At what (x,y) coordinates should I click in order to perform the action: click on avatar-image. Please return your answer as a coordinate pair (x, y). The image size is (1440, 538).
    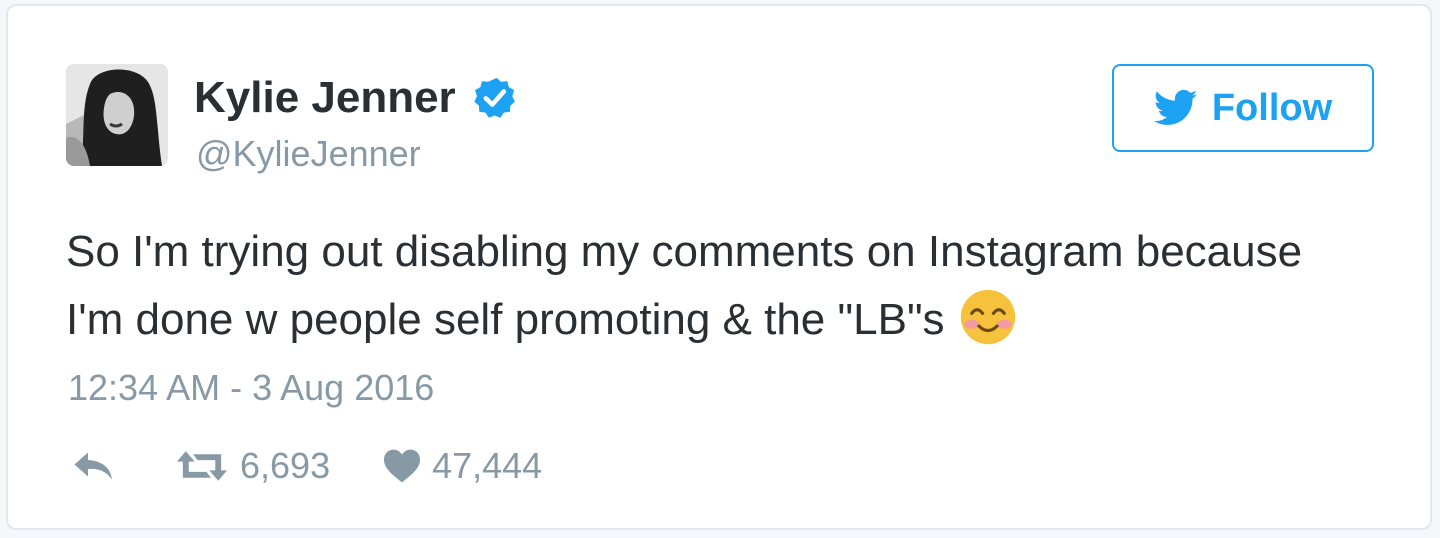
    Looking at the image, I should click on (117, 115).